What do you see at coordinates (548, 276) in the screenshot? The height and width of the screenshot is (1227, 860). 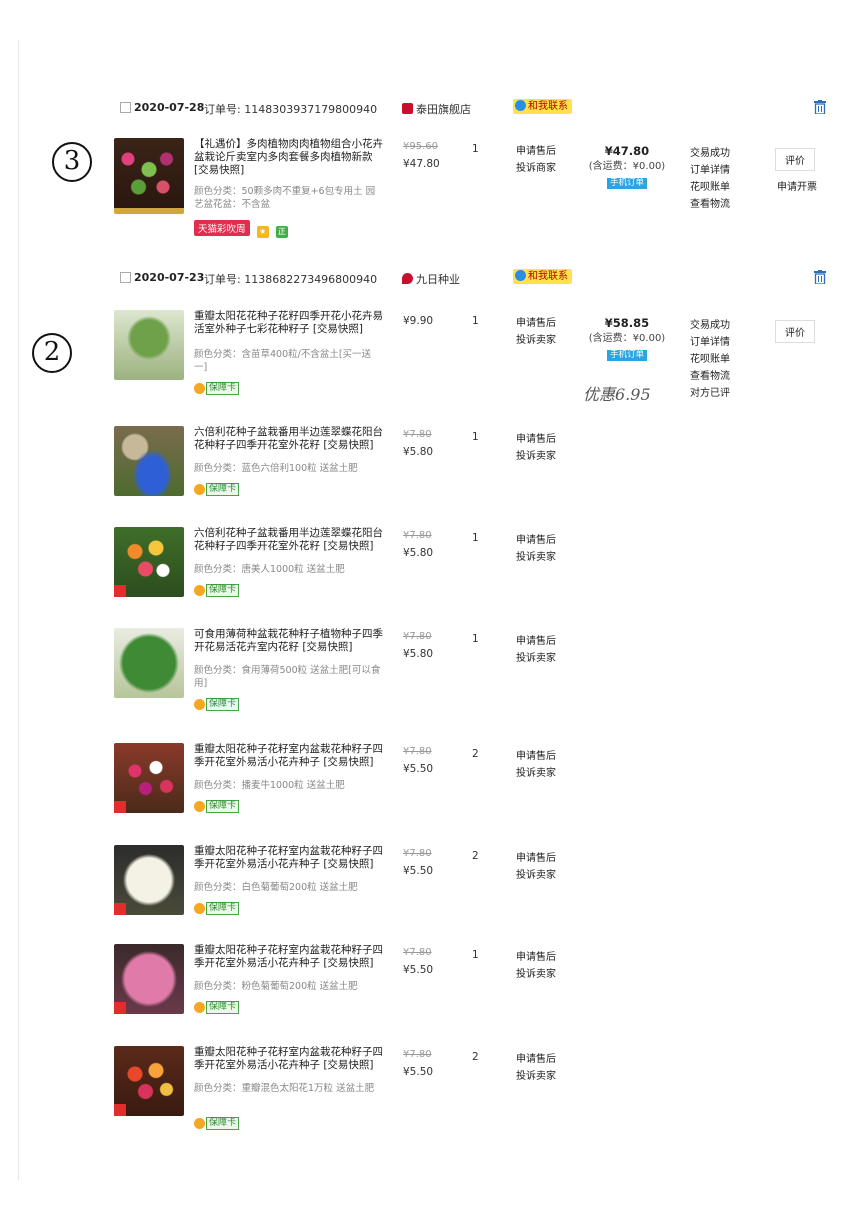 I see `contact-label: 和我联系` at bounding box center [548, 276].